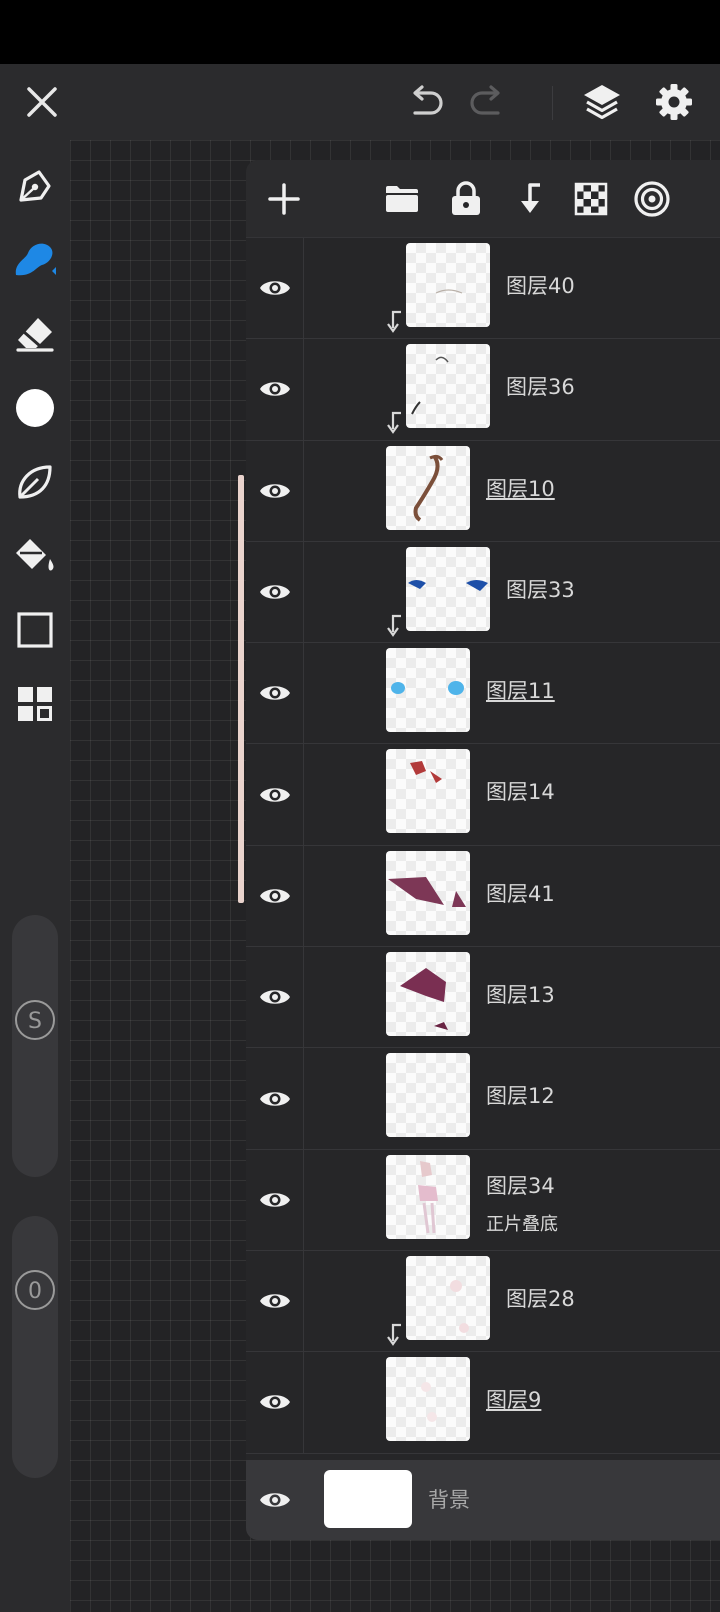 Image resolution: width=720 pixels, height=1612 pixels. I want to click on layer-row: 图层41, so click(483, 896).